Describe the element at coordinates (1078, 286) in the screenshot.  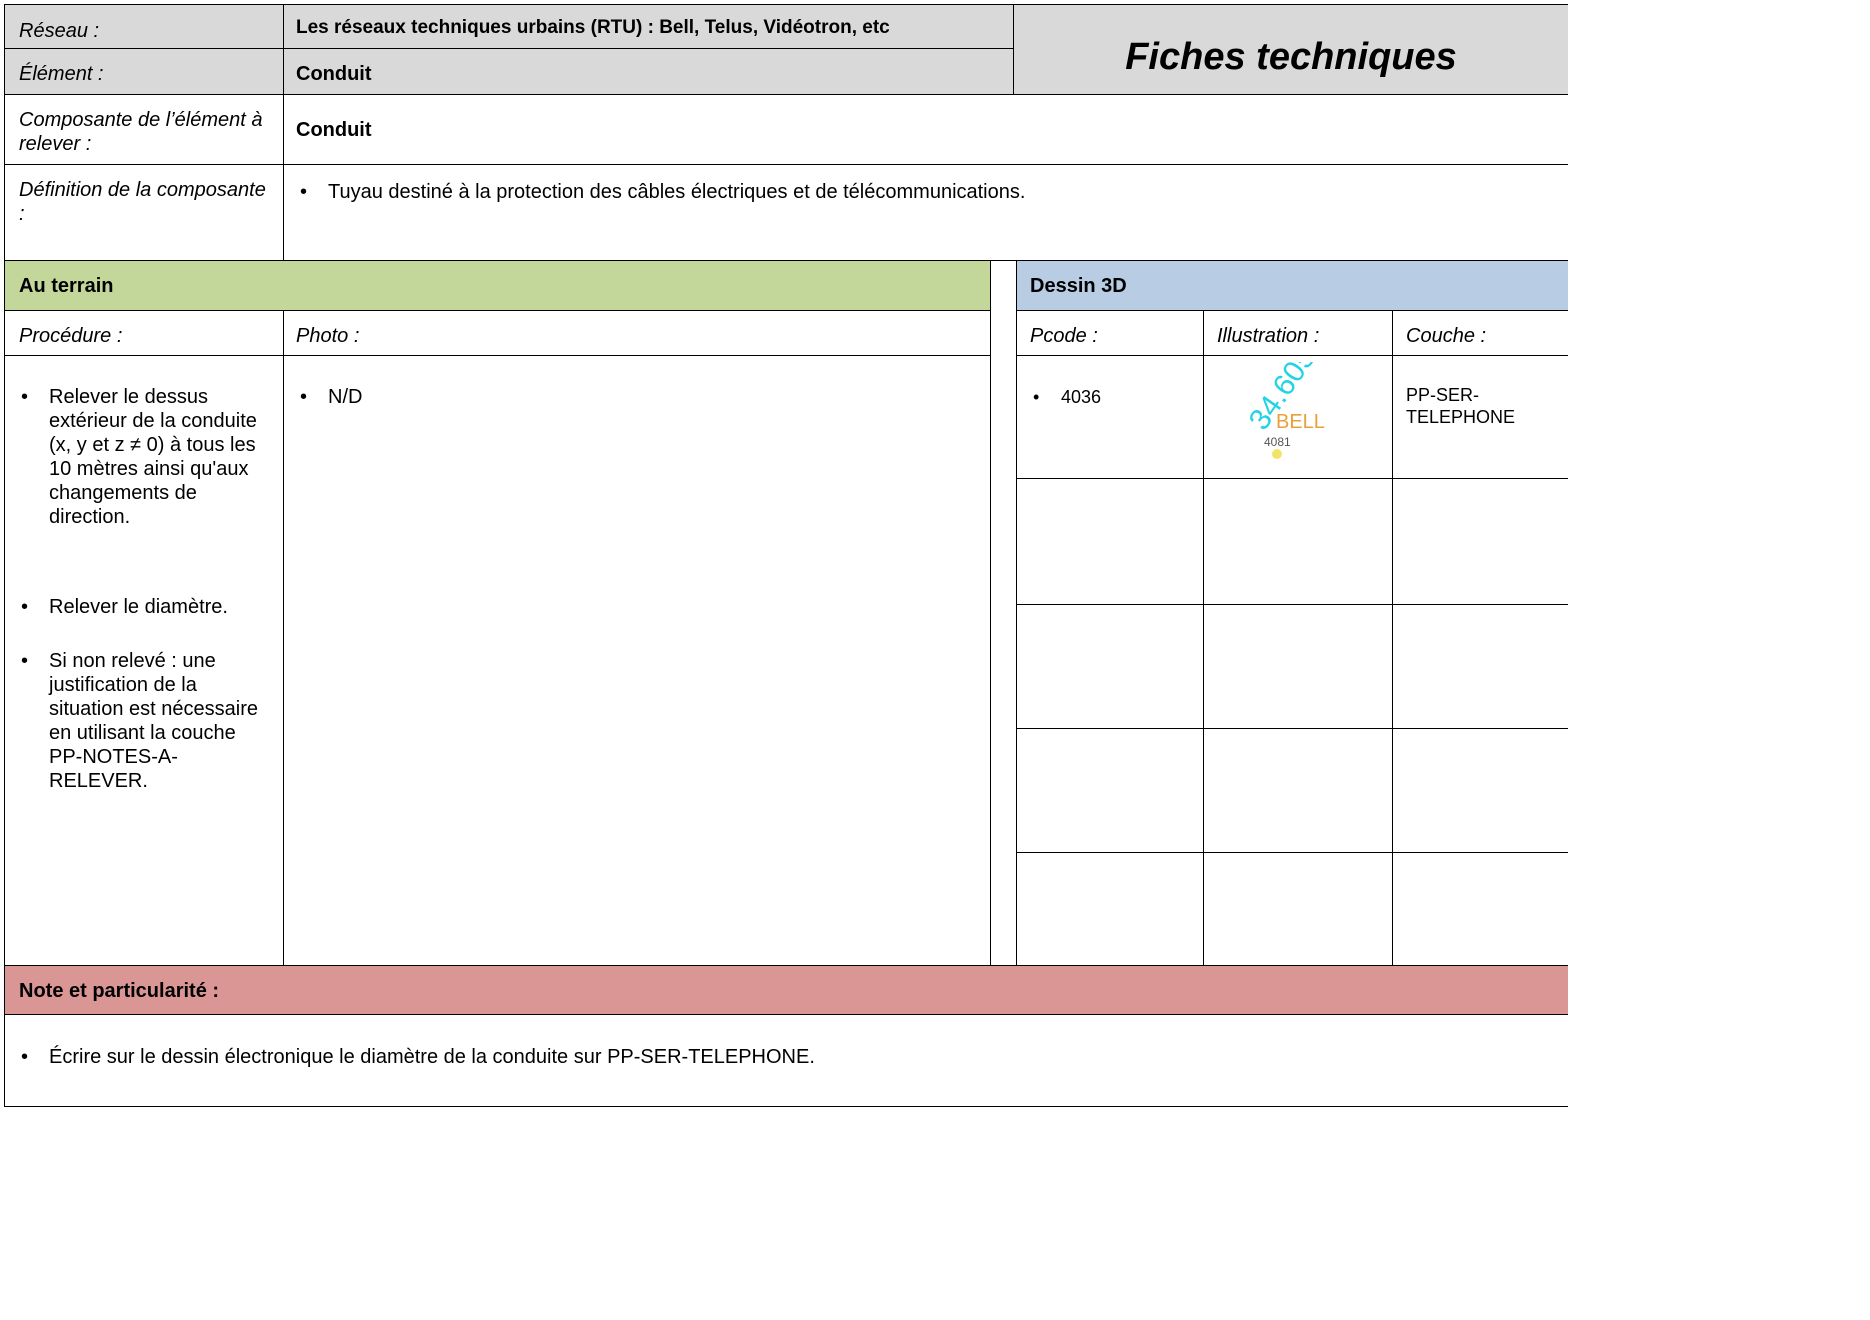
I see `dessin-heading: Dessin 3D` at that location.